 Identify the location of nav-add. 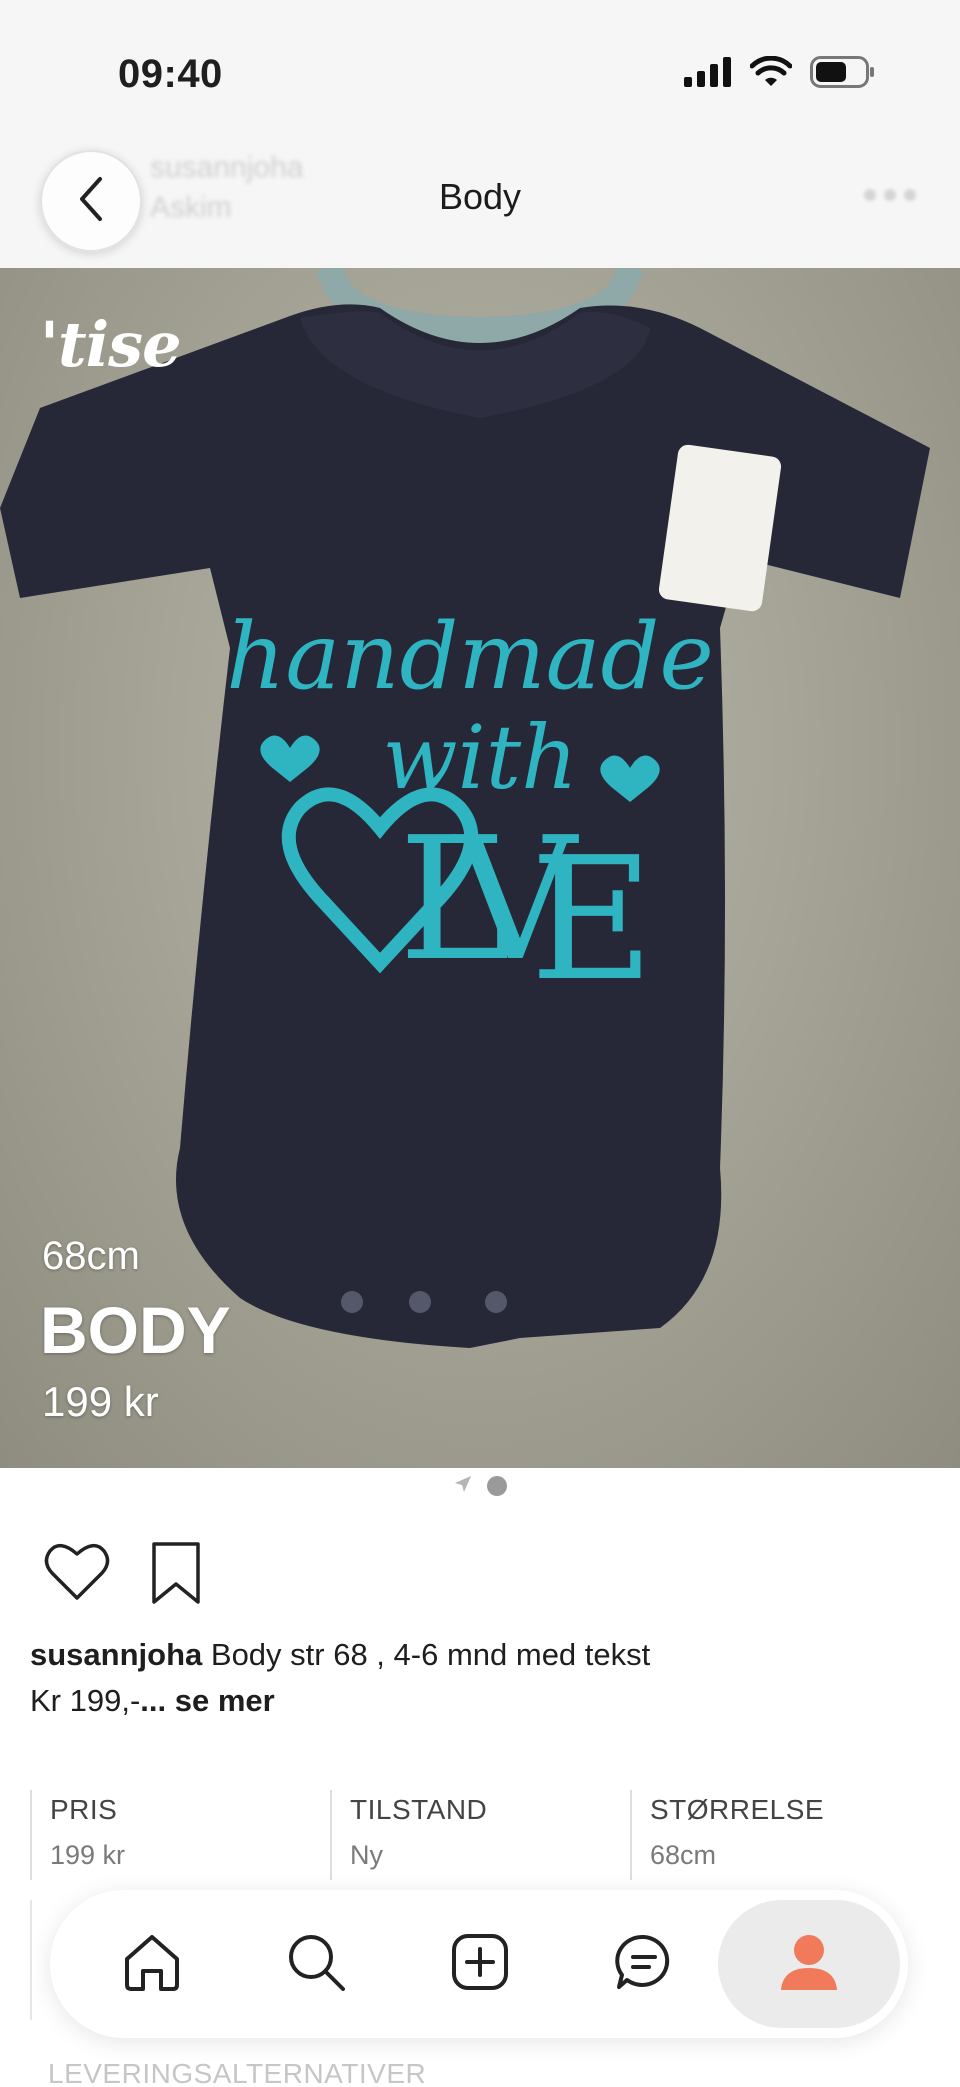
(480, 1964).